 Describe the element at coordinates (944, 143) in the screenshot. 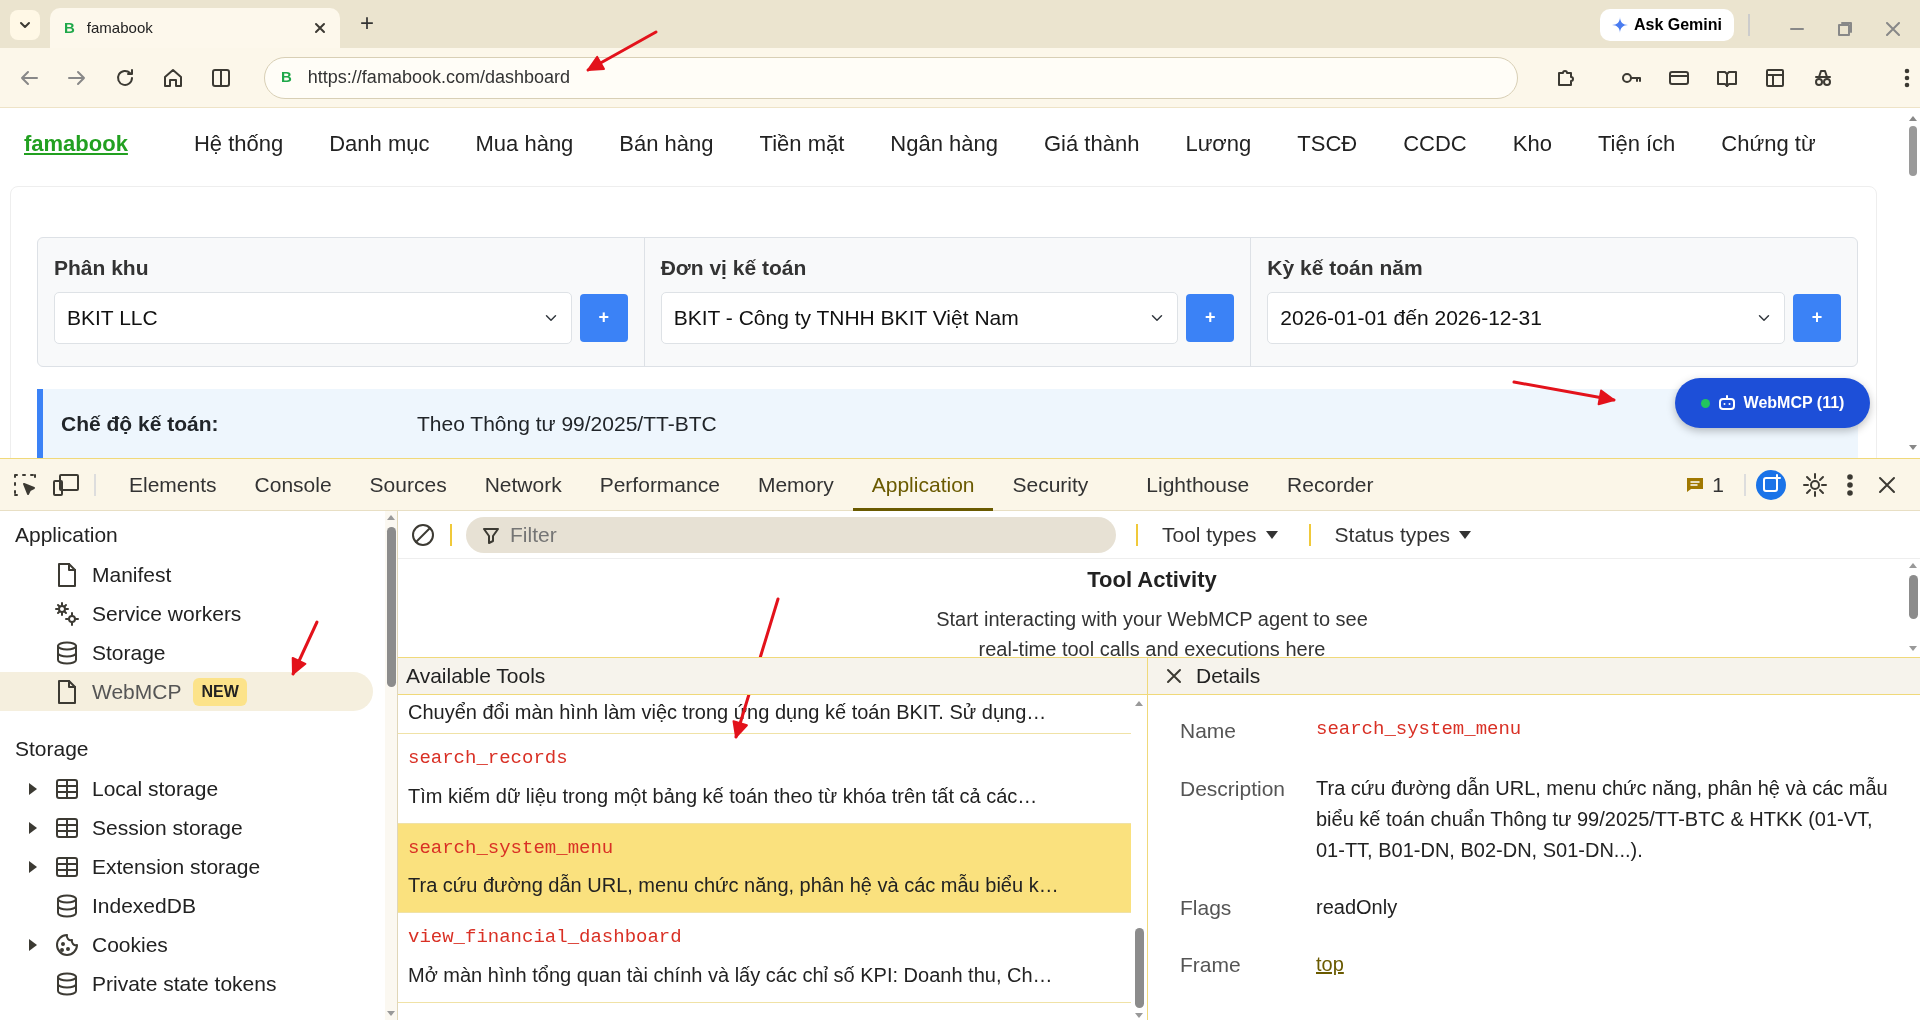

I see `nav-link: Ngân hàng` at that location.